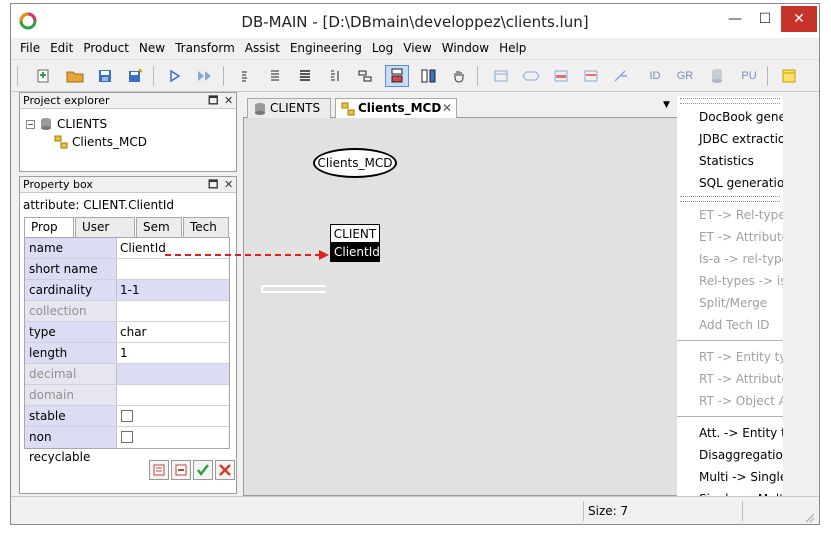 Image resolution: width=831 pixels, height=533 pixels. What do you see at coordinates (275, 76) in the screenshot?
I see `align-justify-icon` at bounding box center [275, 76].